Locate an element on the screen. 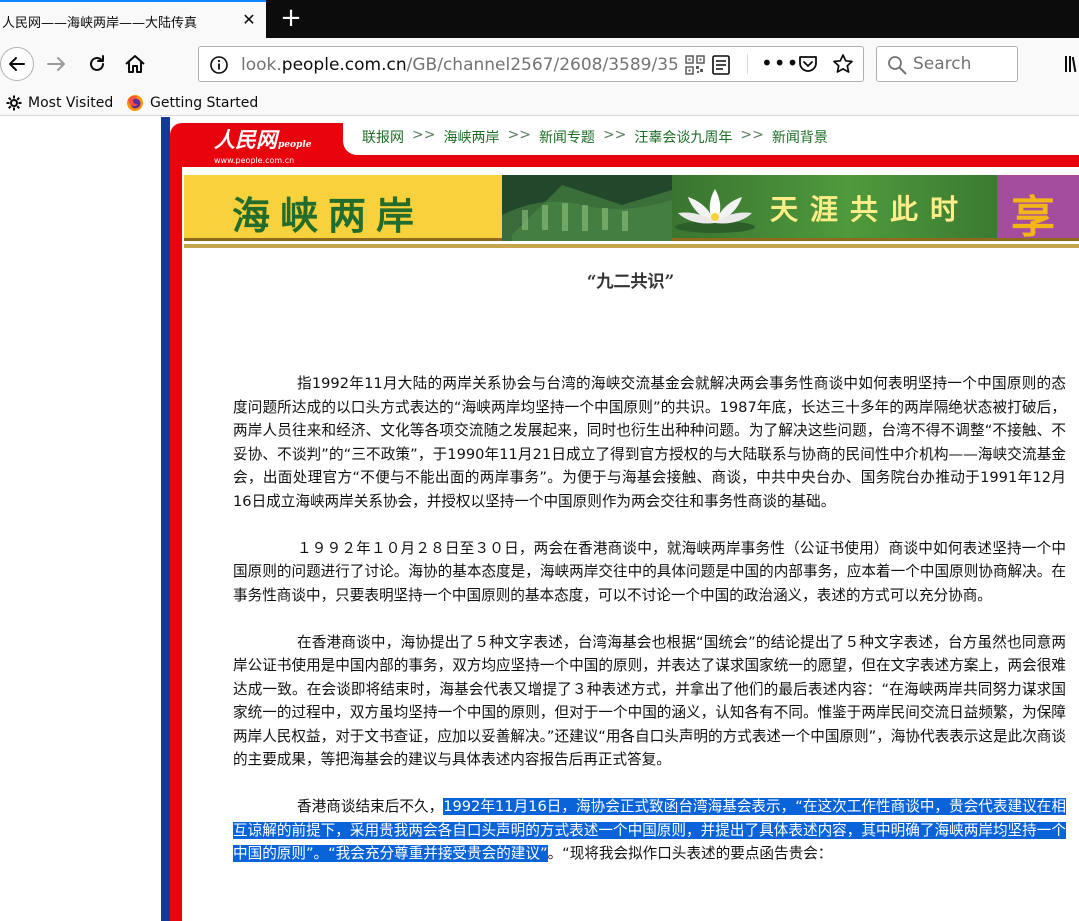 Image resolution: width=1079 pixels, height=921 pixels. logo-text: 人民网 is located at coordinates (245, 139).